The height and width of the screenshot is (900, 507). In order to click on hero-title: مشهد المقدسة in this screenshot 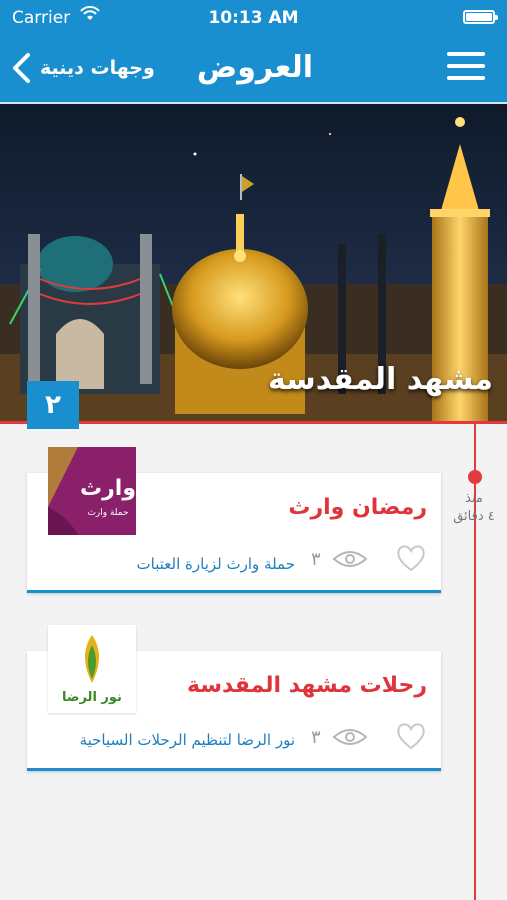, I will do `click(380, 379)`.